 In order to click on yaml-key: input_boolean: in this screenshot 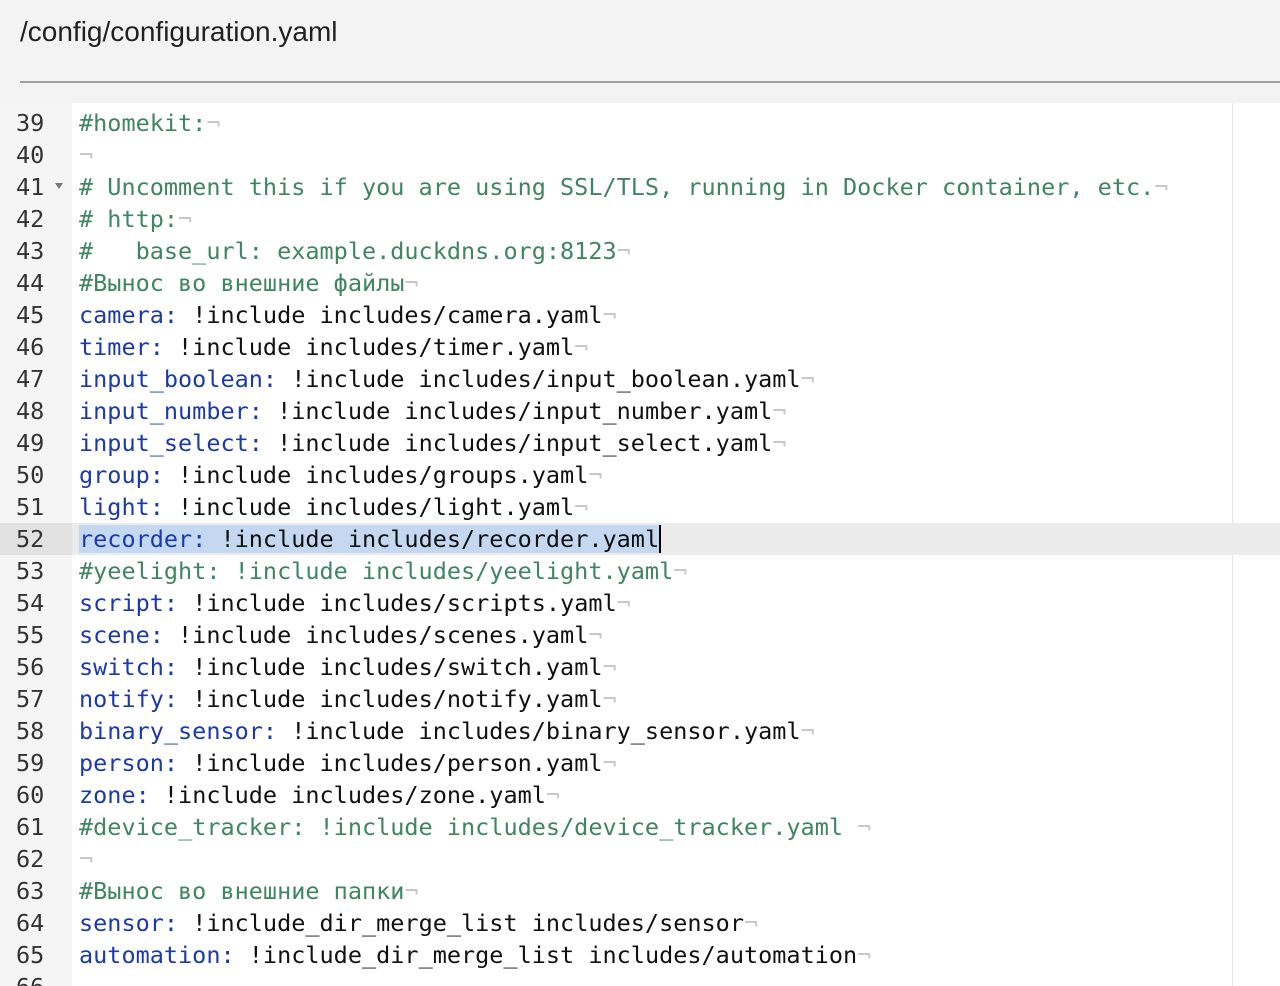, I will do `click(178, 379)`.